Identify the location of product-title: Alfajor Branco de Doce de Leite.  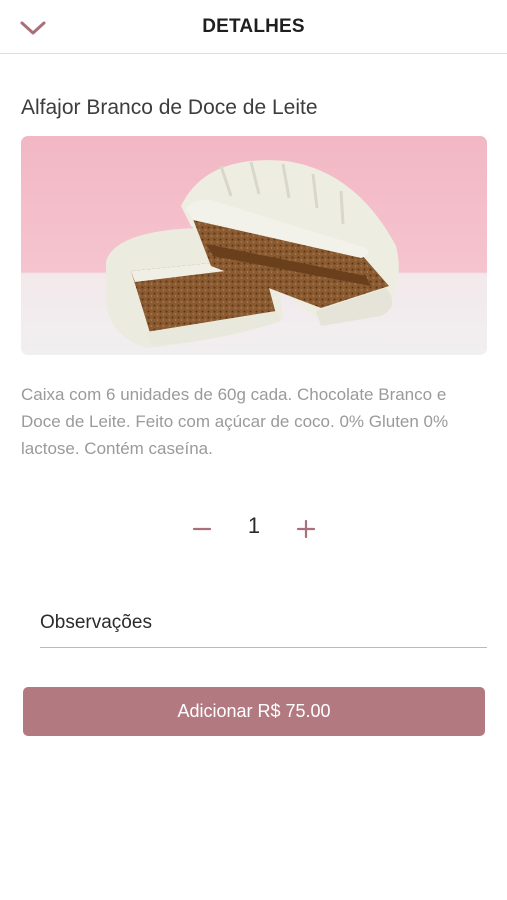
(169, 107).